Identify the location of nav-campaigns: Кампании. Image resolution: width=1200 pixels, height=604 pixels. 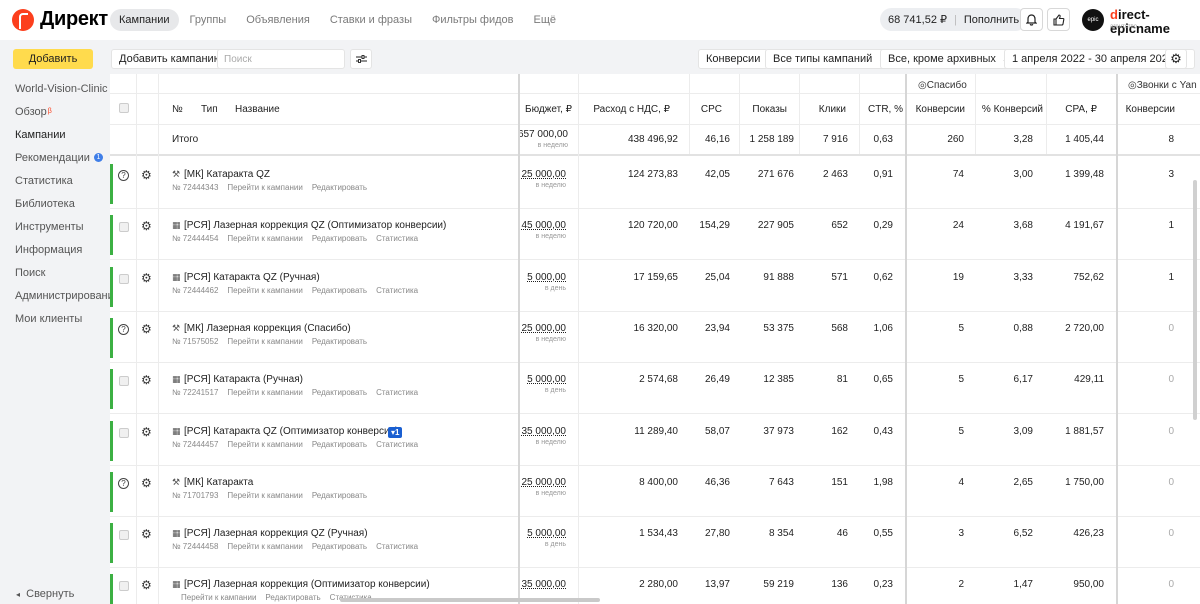
(144, 20).